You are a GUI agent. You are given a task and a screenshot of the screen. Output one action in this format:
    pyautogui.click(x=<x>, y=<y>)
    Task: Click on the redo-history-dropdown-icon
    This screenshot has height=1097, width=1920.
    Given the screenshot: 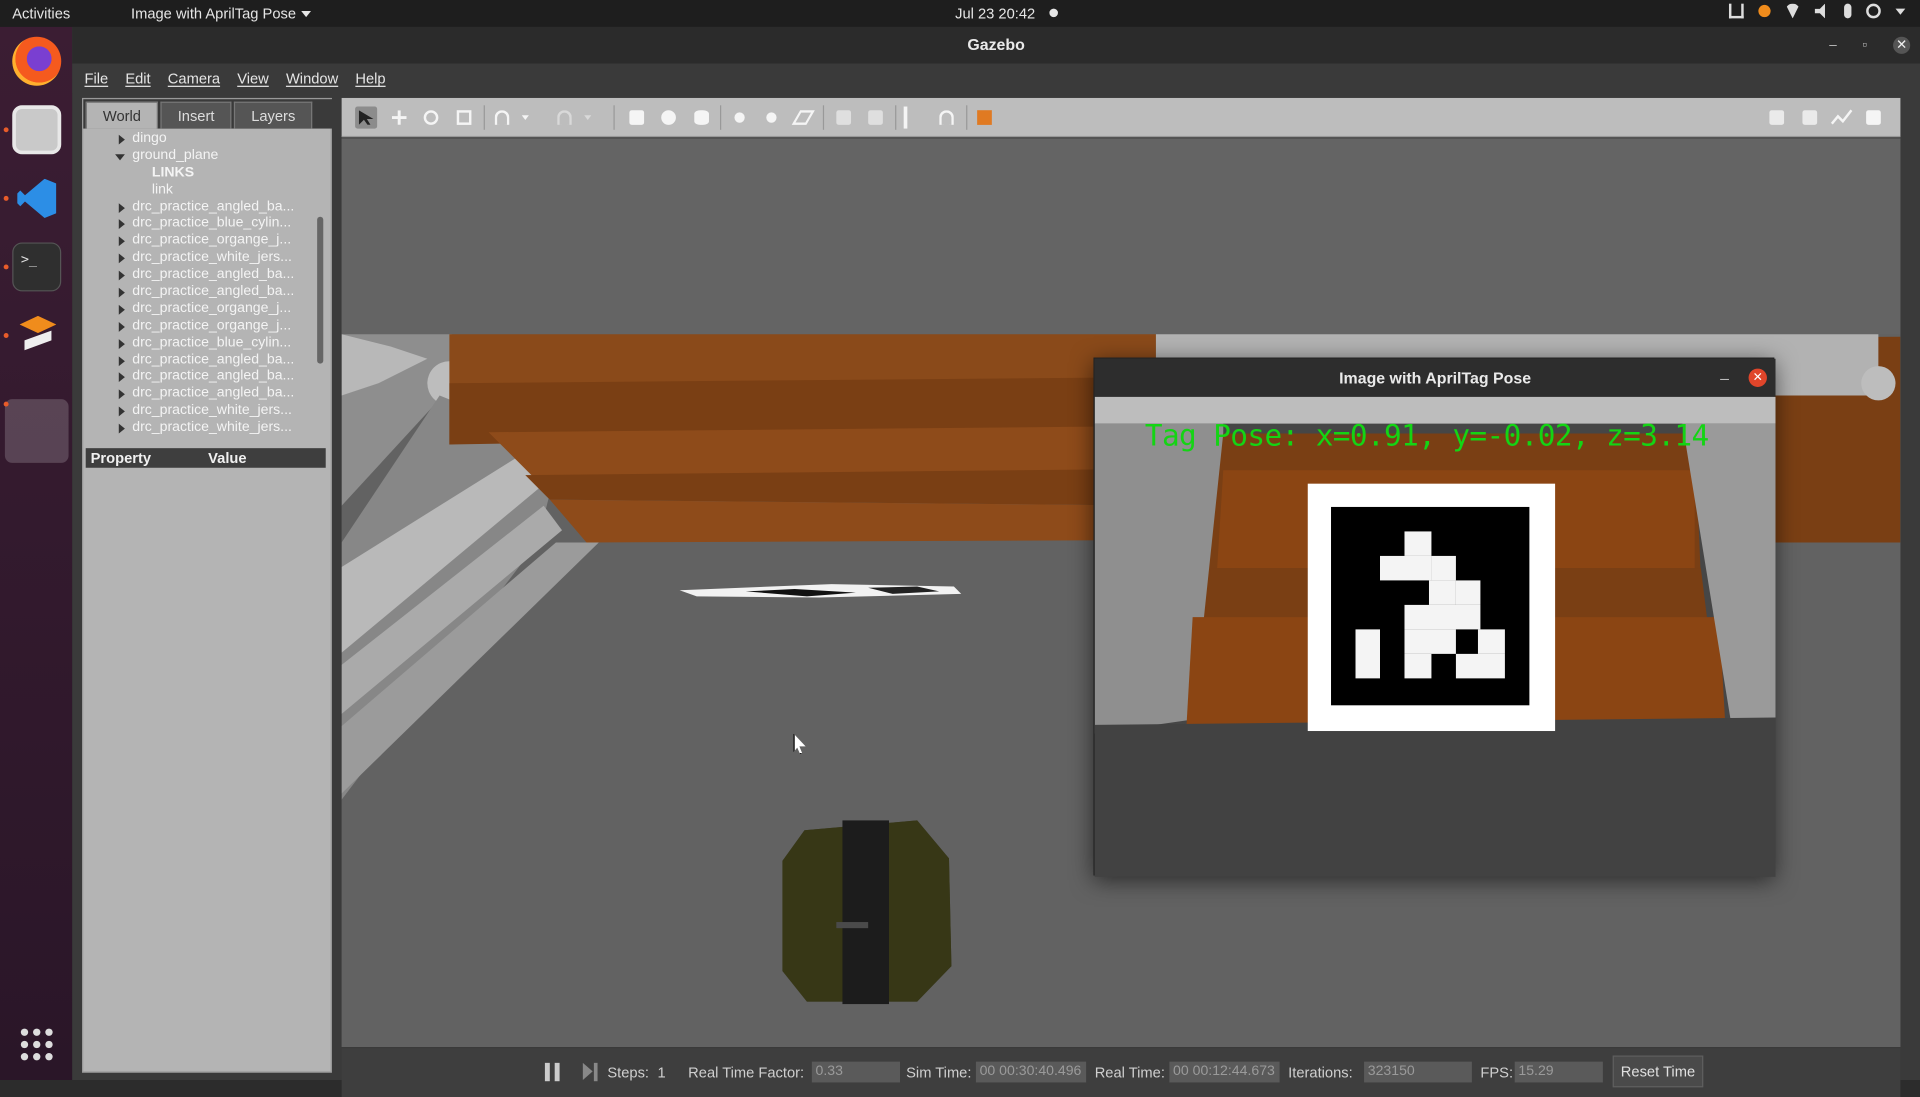 What is the action you would take?
    pyautogui.click(x=588, y=118)
    